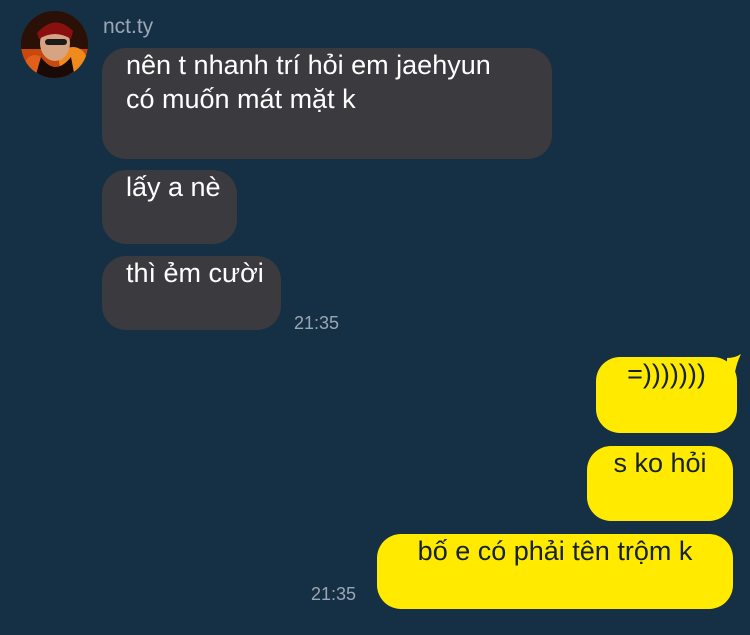 The image size is (750, 635). Describe the element at coordinates (660, 463) in the screenshot. I see `message-text: s ko hỏi` at that location.